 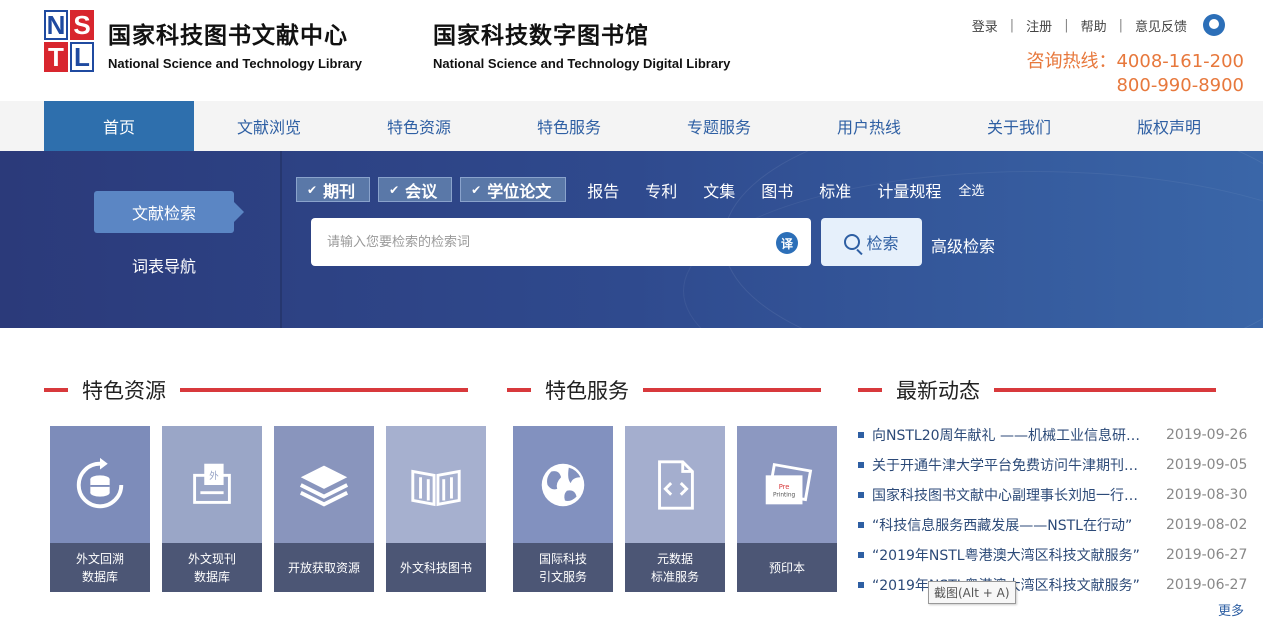 I want to click on resource-tile-foreign-current: 外 外文现刊 数据库, so click(x=212, y=509).